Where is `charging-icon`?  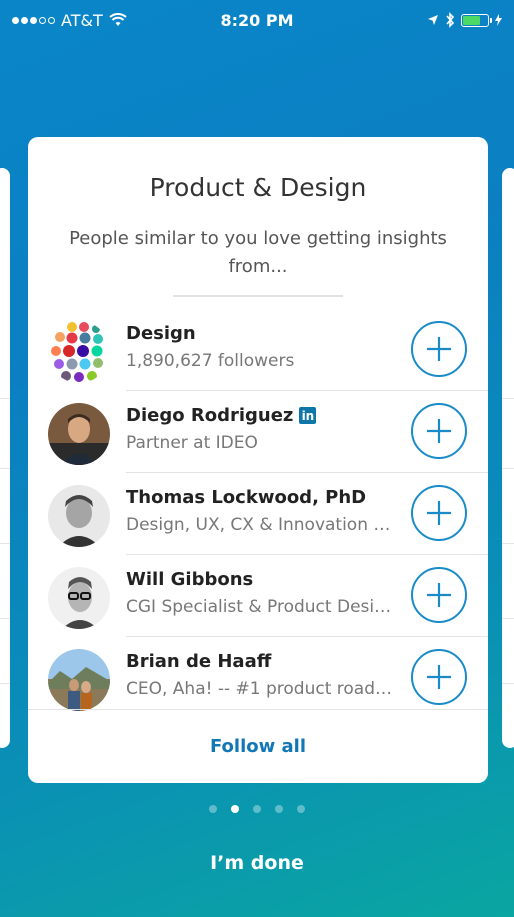
charging-icon is located at coordinates (498, 20).